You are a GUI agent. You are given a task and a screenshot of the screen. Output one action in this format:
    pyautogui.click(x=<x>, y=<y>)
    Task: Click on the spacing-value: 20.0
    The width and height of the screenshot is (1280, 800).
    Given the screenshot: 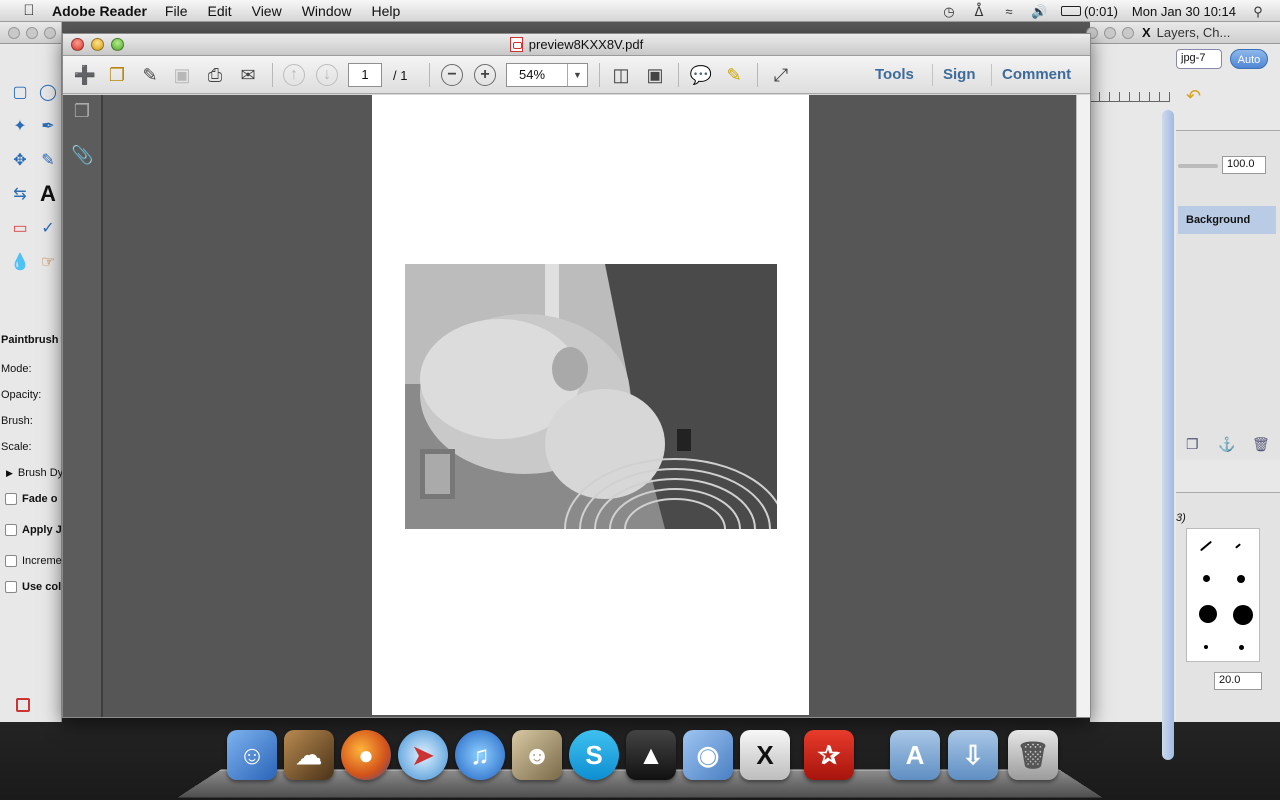 What is the action you would take?
    pyautogui.click(x=1238, y=681)
    